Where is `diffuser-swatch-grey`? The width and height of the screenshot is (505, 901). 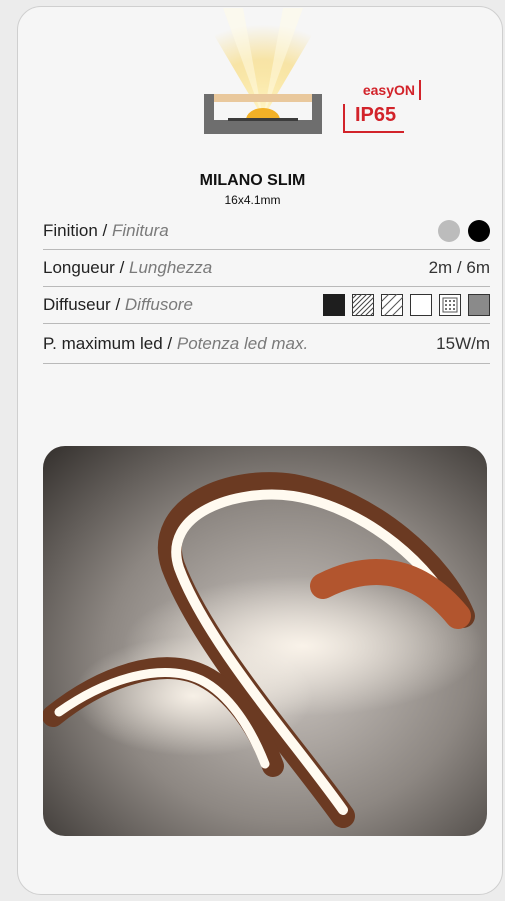 diffuser-swatch-grey is located at coordinates (479, 305).